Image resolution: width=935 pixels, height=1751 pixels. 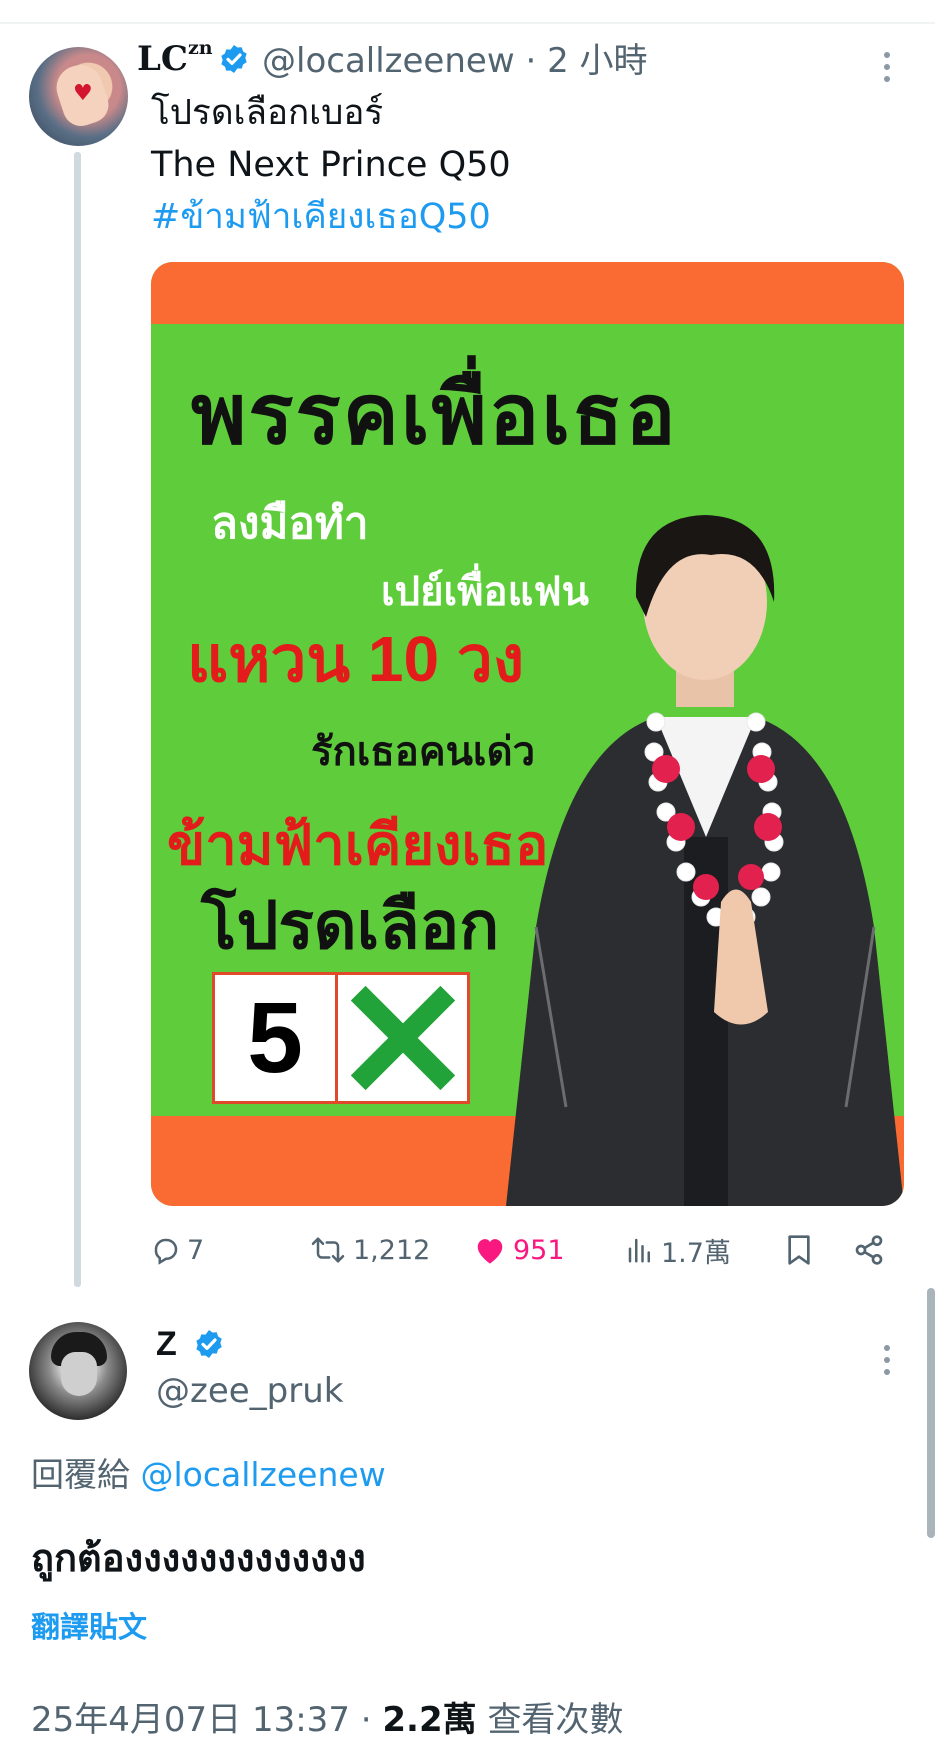 I want to click on avatar: ♥, so click(x=78, y=96).